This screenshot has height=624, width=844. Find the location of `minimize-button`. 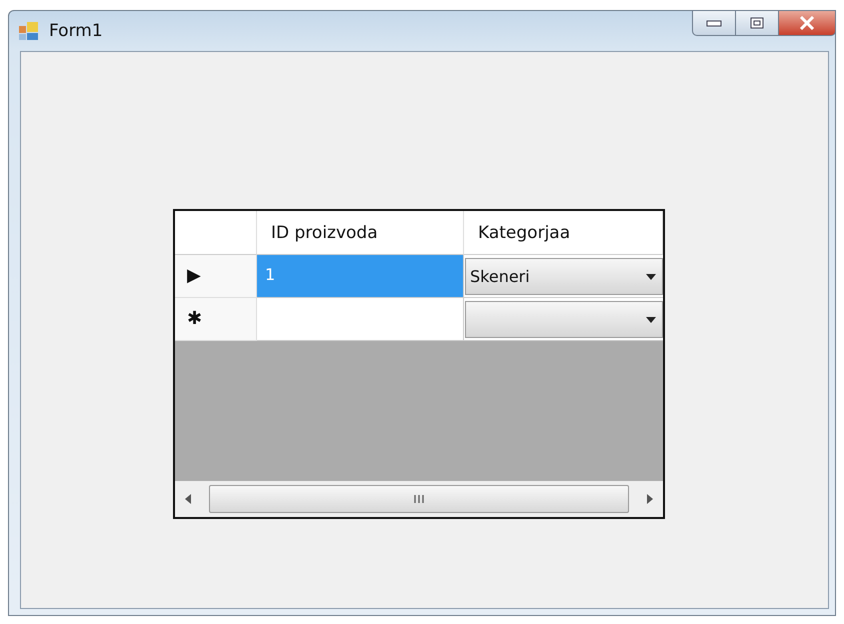

minimize-button is located at coordinates (714, 23).